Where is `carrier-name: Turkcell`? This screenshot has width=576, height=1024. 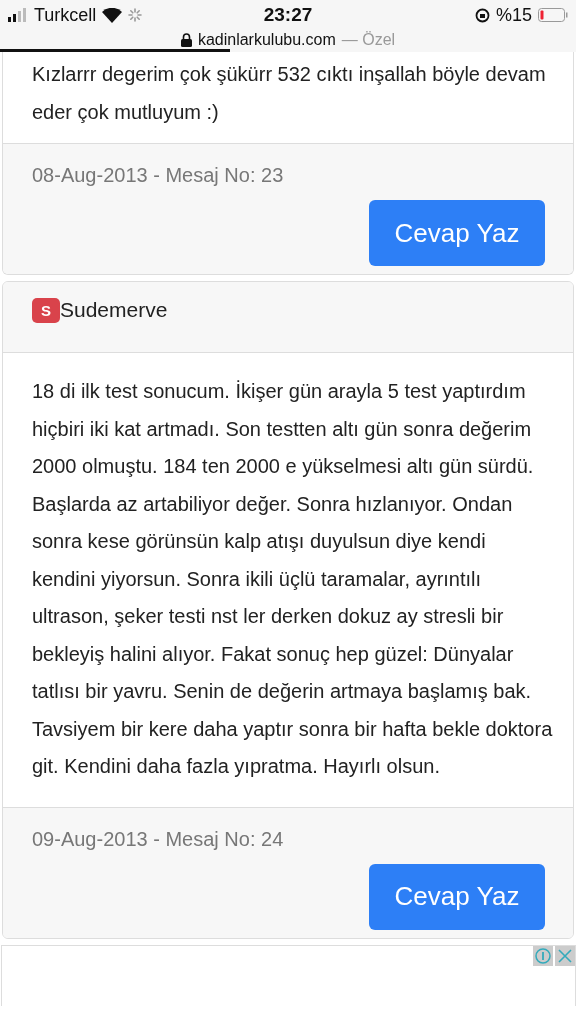 carrier-name: Turkcell is located at coordinates (65, 15).